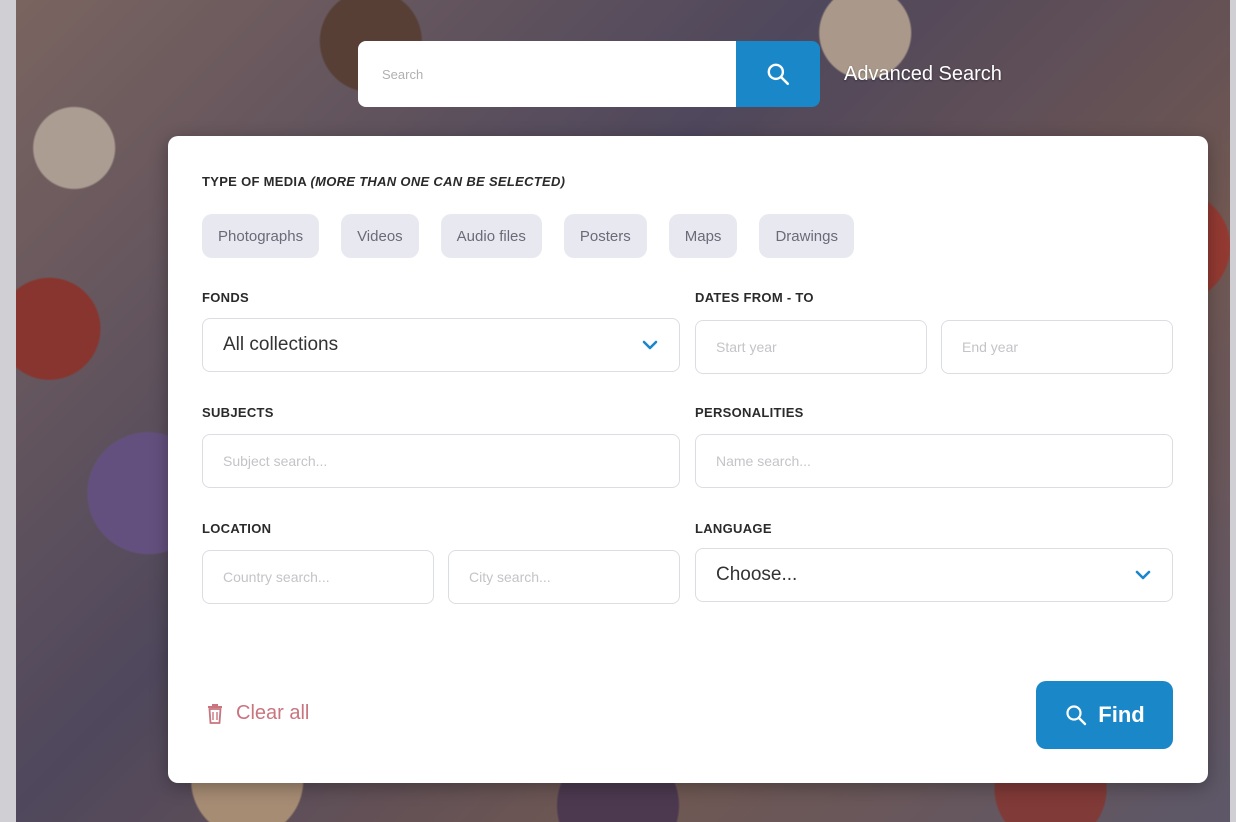 The width and height of the screenshot is (1236, 822). I want to click on subjects-input, so click(441, 461).